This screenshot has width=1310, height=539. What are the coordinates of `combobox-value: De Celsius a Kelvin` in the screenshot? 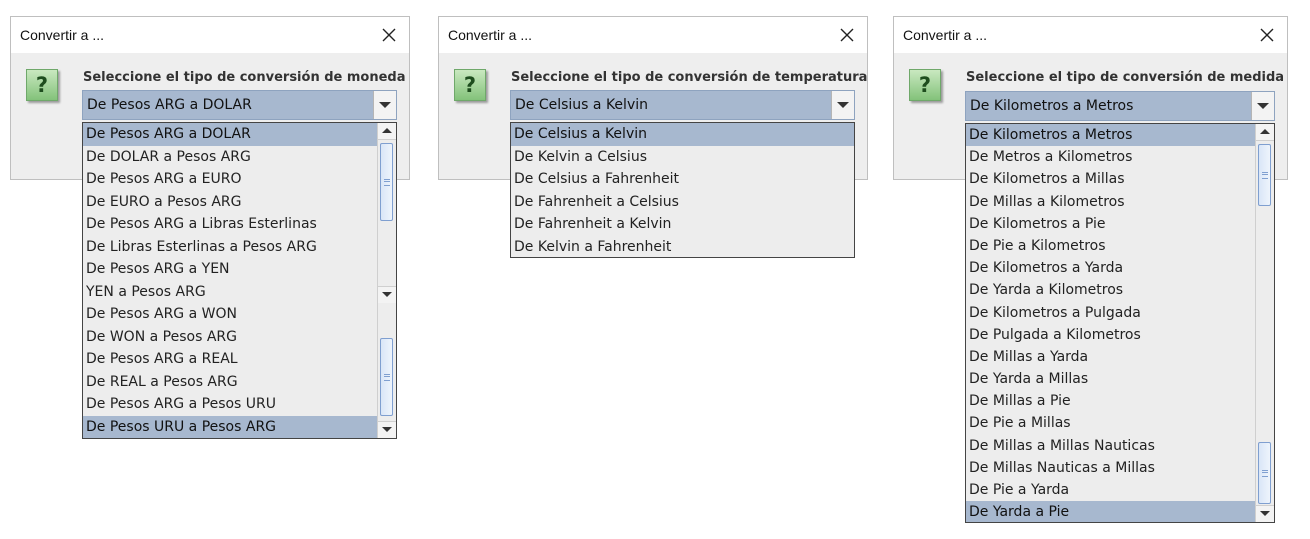 It's located at (581, 105).